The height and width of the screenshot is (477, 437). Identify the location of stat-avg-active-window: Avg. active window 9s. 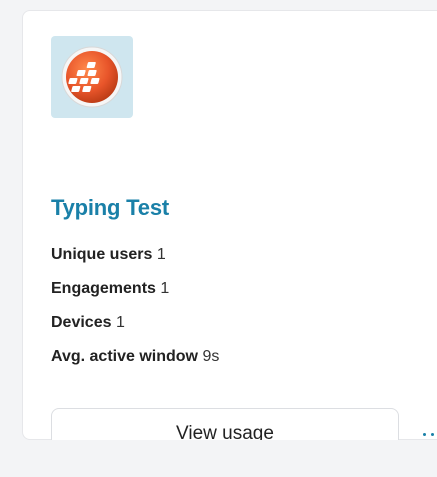
(135, 364).